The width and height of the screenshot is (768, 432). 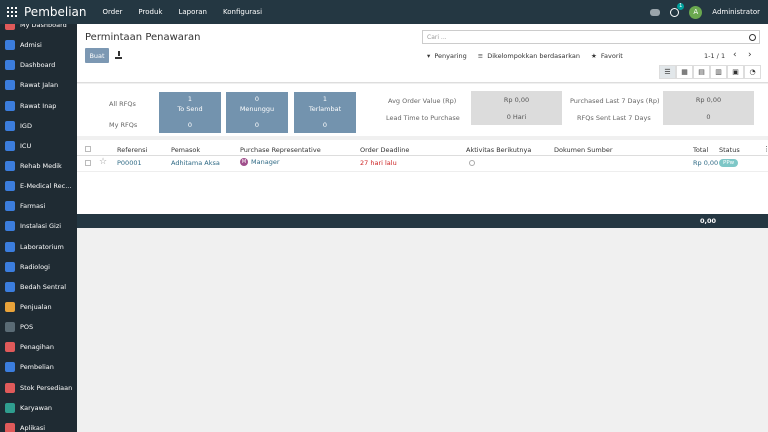 What do you see at coordinates (280, 150) in the screenshot?
I see `header-representative: Purchase Representative` at bounding box center [280, 150].